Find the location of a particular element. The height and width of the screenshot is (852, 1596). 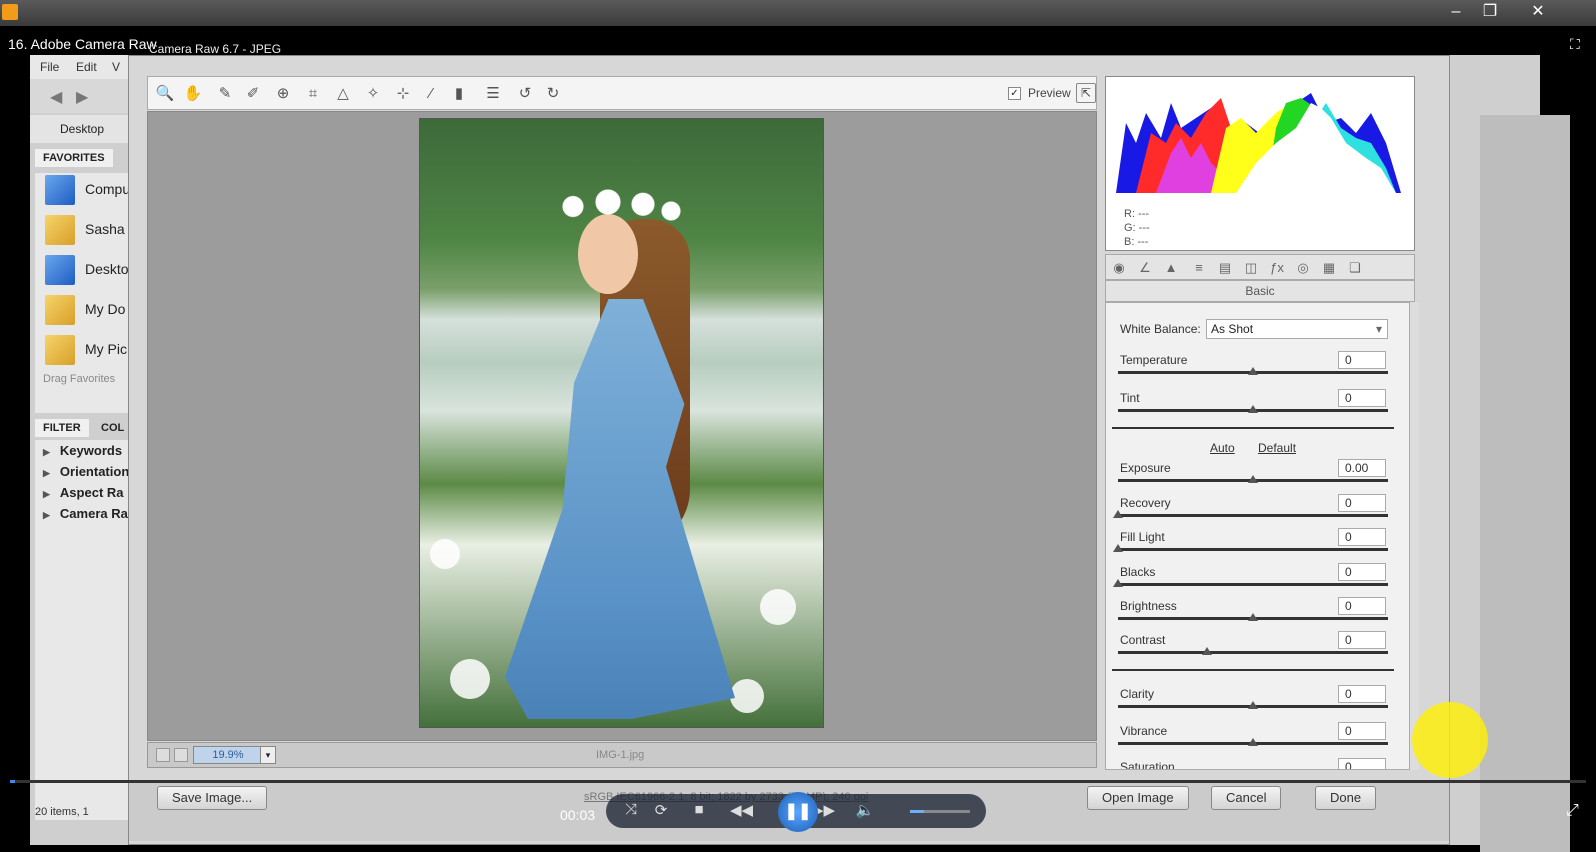

adjustment-brush-icon: ⁄ is located at coordinates (431, 94).